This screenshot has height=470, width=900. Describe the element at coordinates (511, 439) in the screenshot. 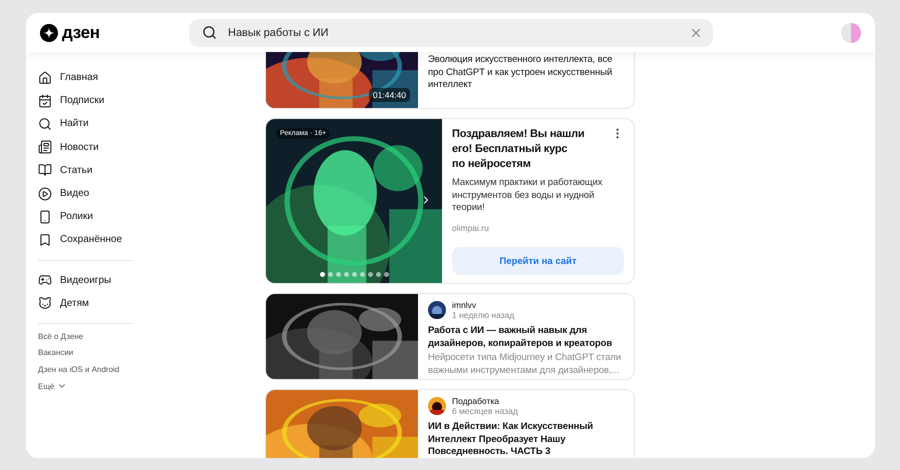

I see `card-title: ИИ в Действии: Как Искусственный Интеллект Преобразует Нашу Повседневность. ЧАСТЬ 3` at that location.